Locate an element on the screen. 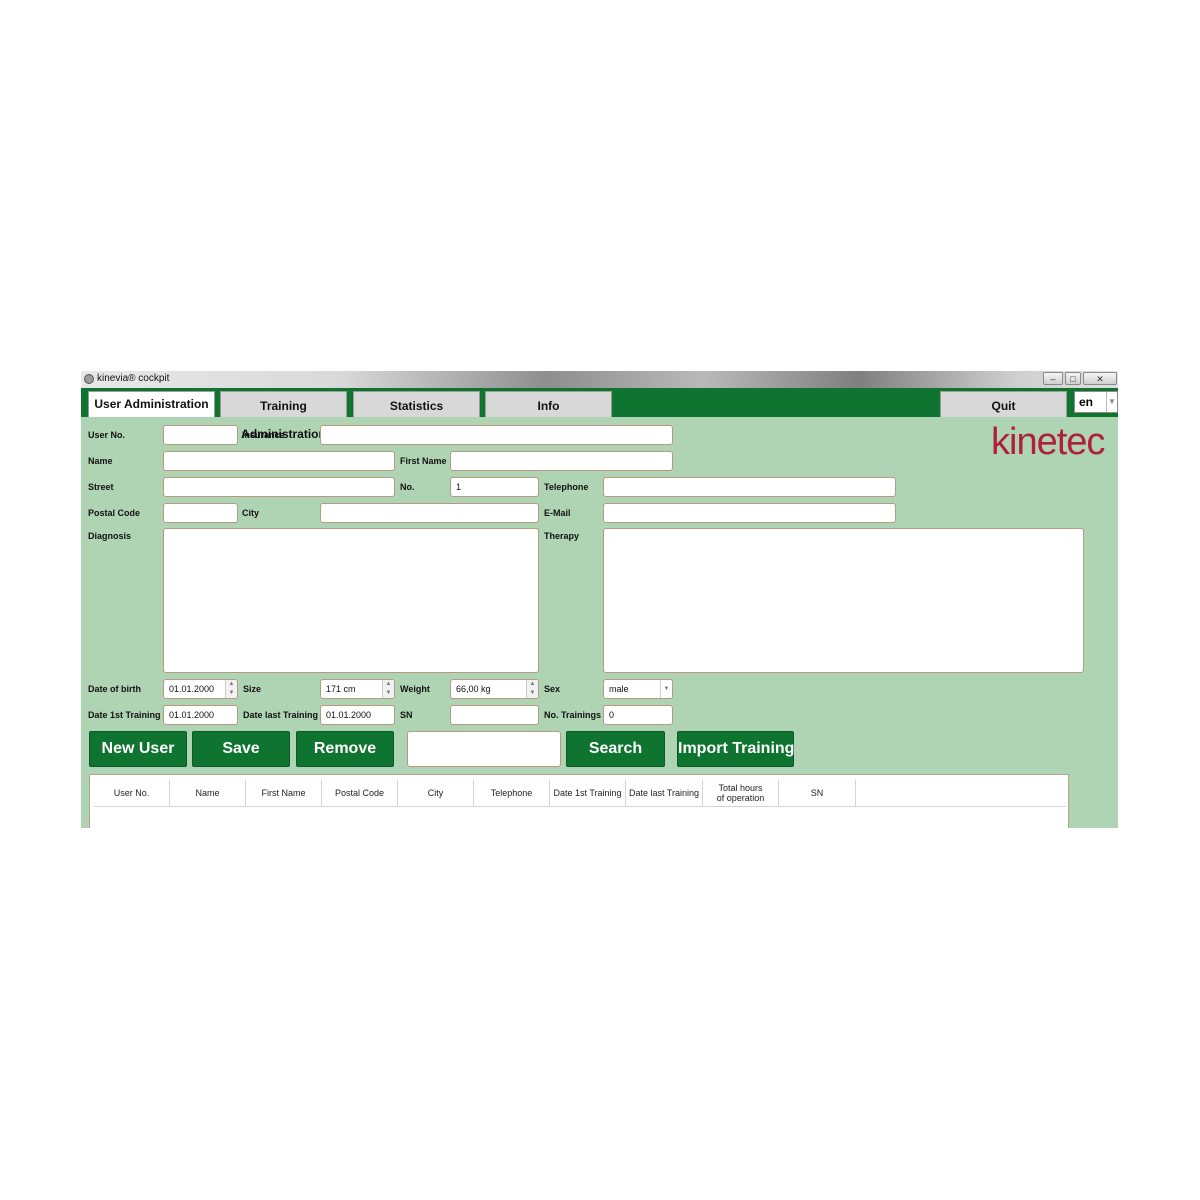 The height and width of the screenshot is (1200, 1200). import-training-button: Import Training is located at coordinates (735, 749).